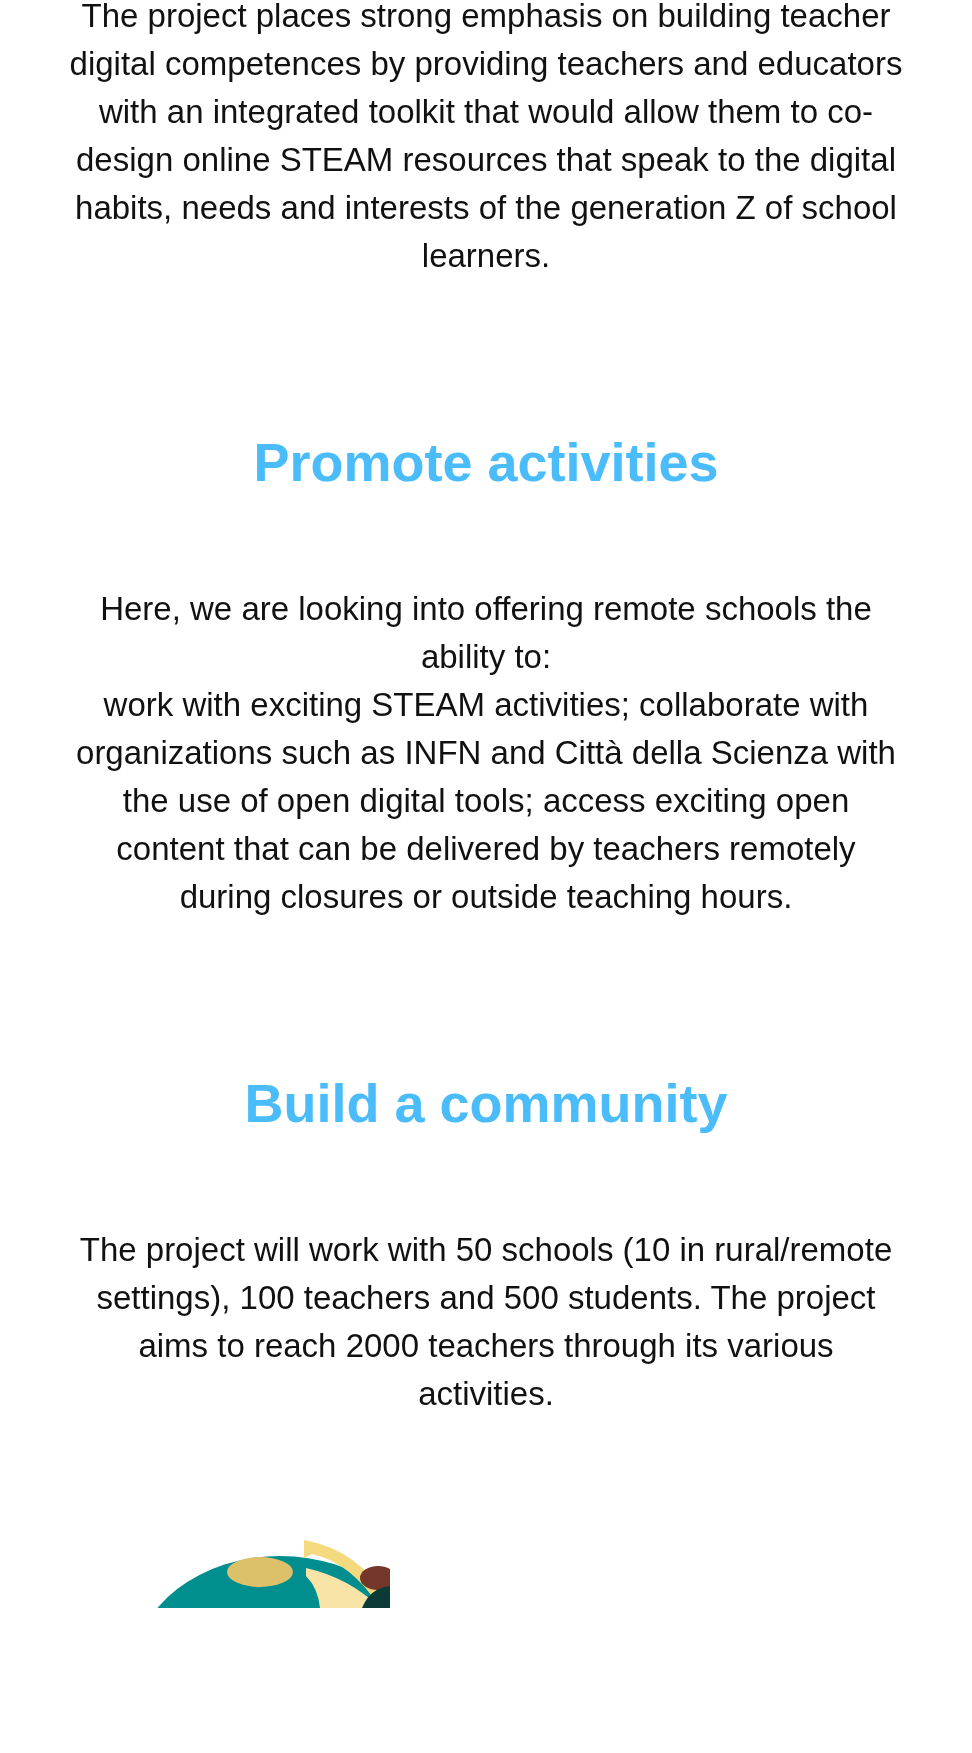 This screenshot has height=1753, width=972. I want to click on section-heading: Build a community, so click(486, 1103).